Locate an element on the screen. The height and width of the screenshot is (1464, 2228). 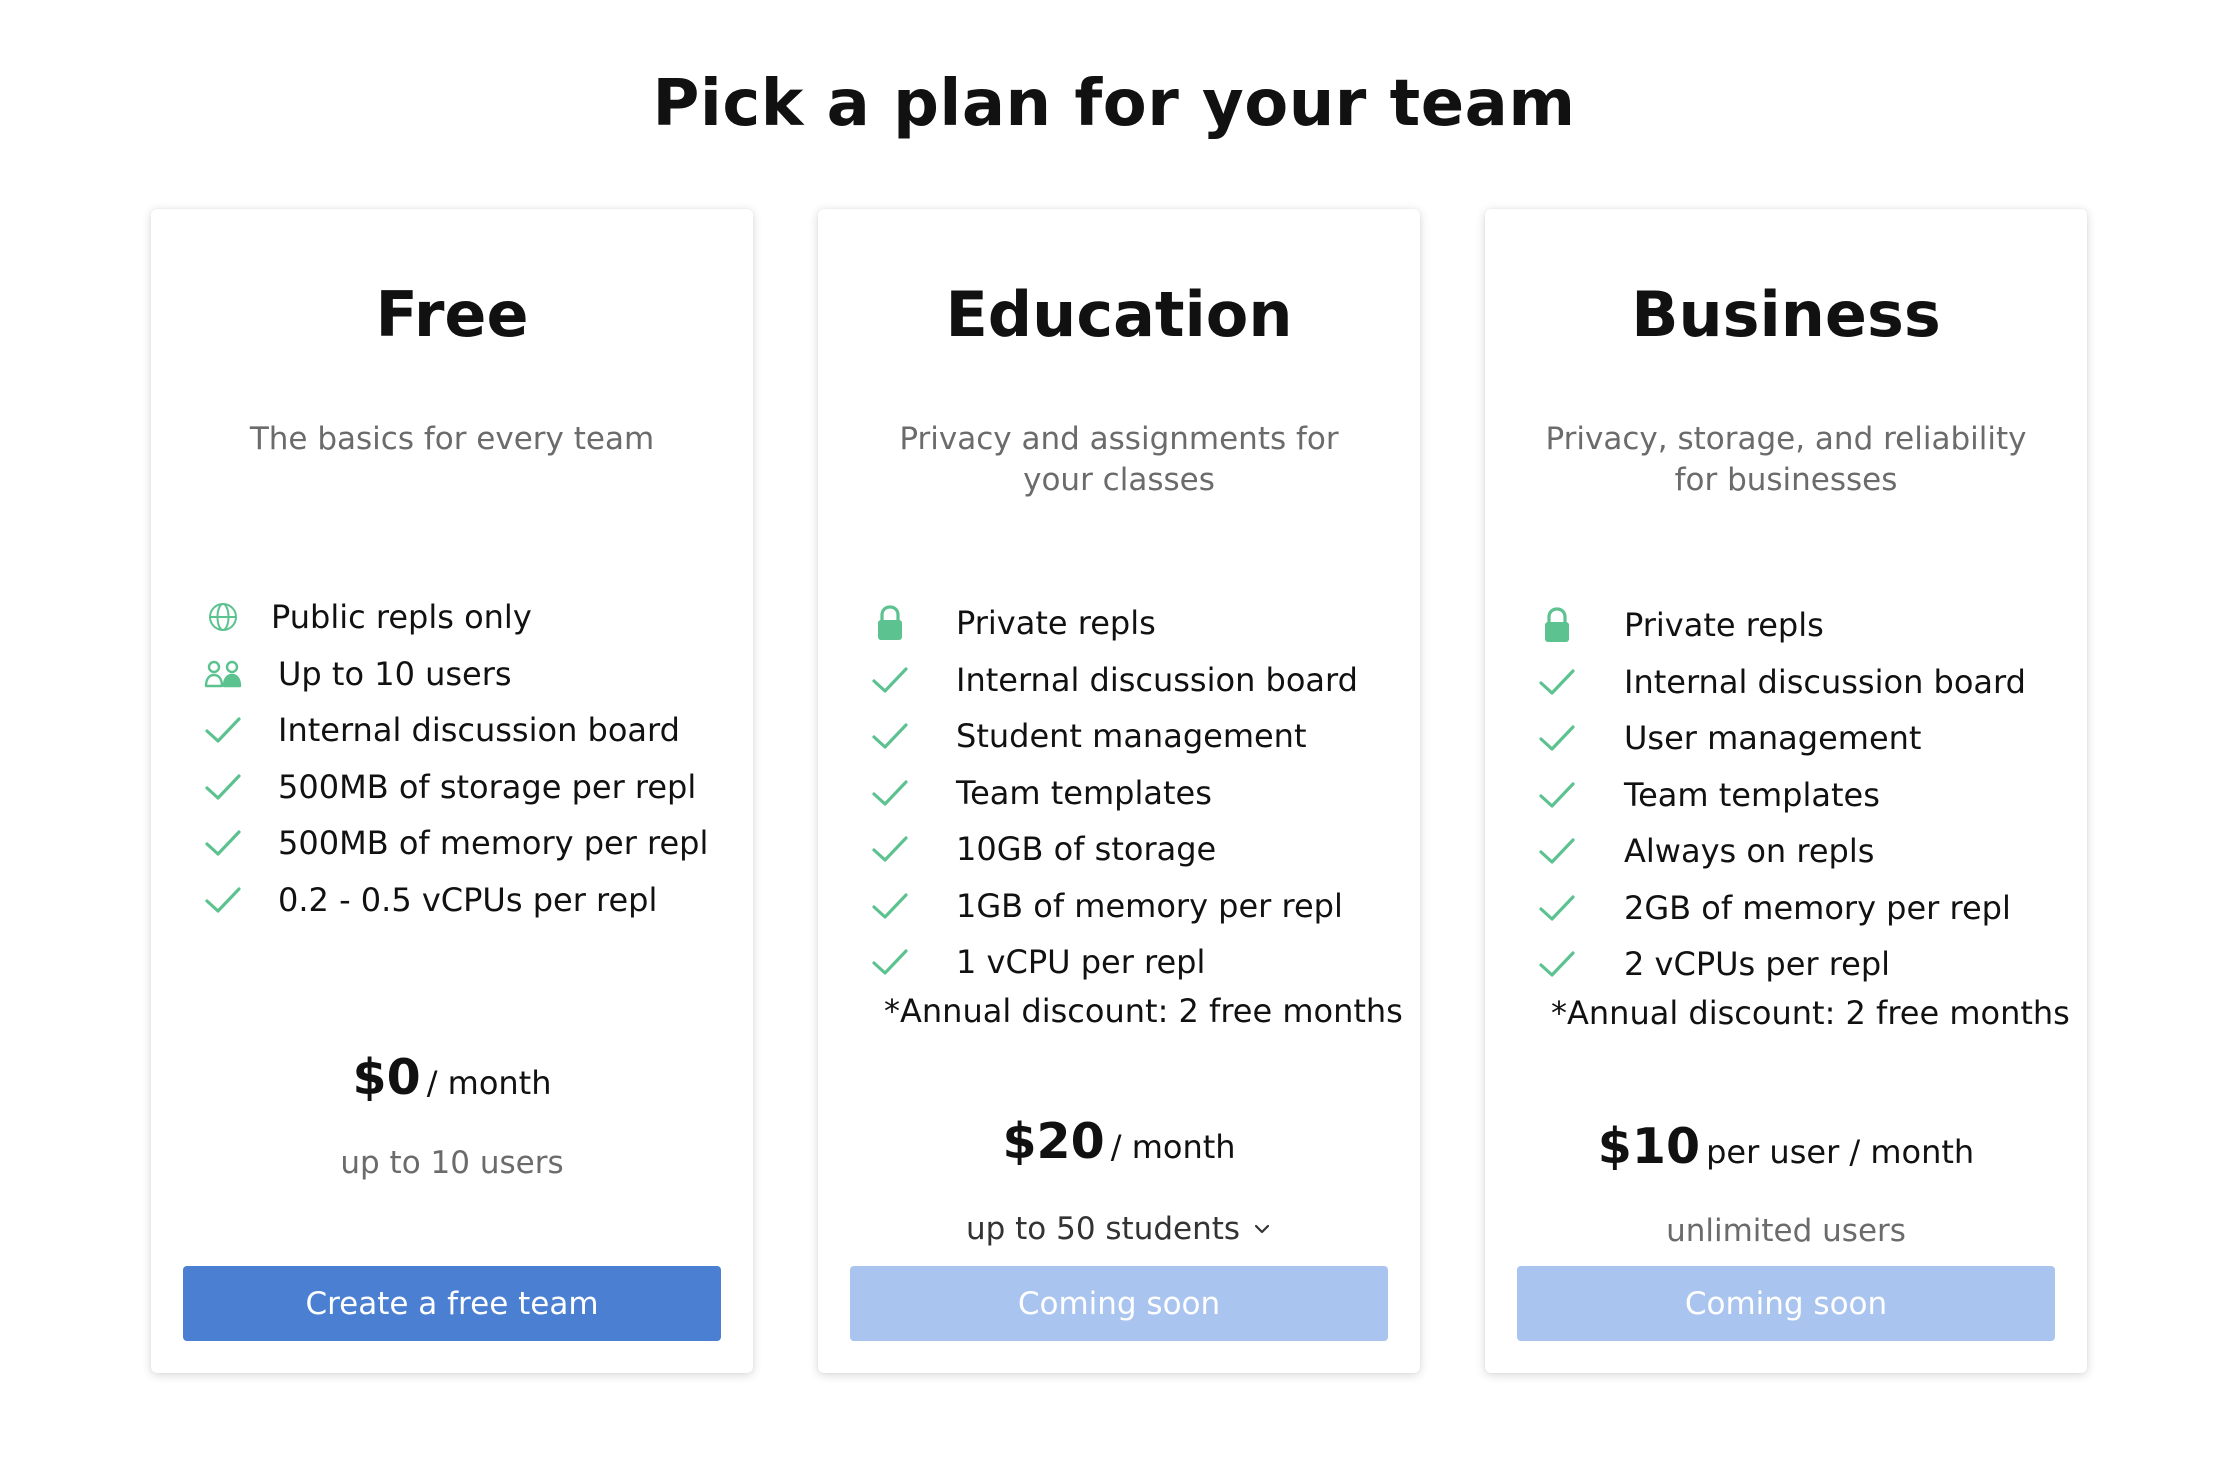
feature-item: 500MB of storage per repl is located at coordinates (452, 787).